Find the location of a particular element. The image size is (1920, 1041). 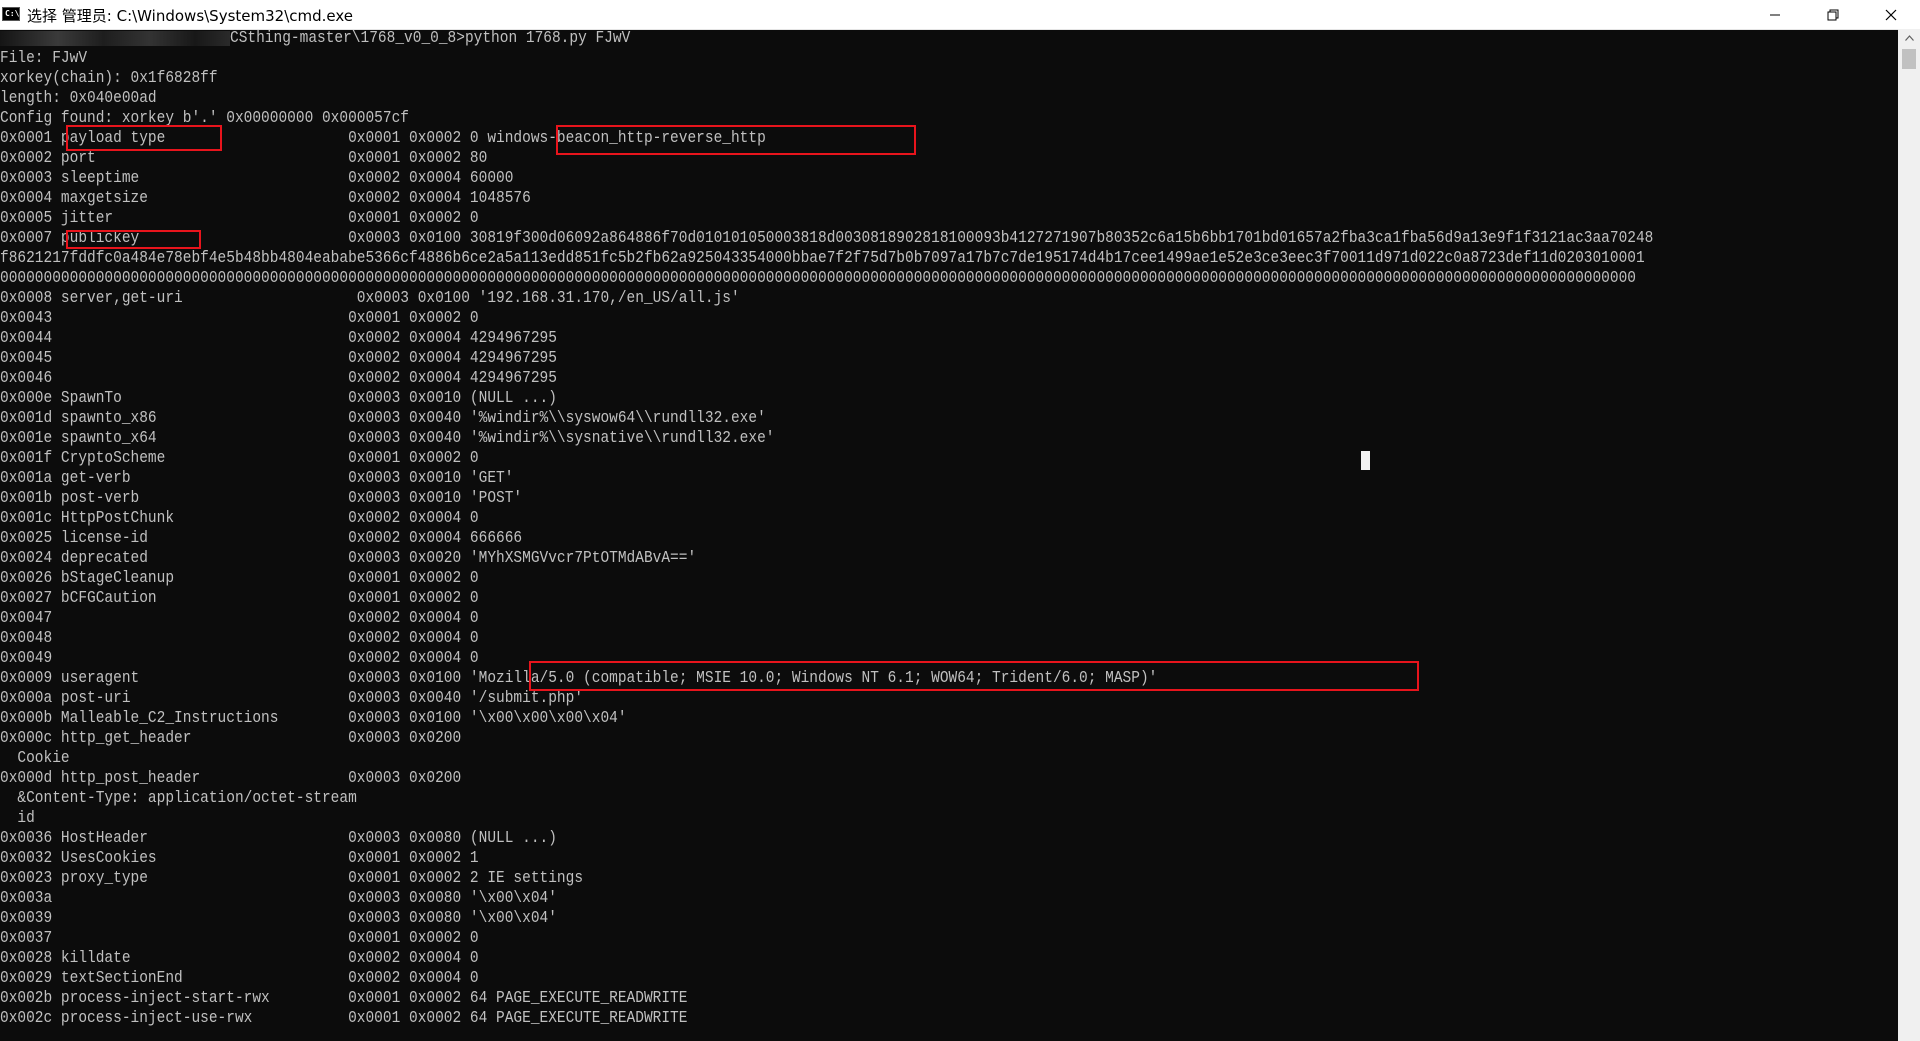

console-line: 0x0004 maxgetsize 0x0002 0x0004 1048576 is located at coordinates (265, 198).